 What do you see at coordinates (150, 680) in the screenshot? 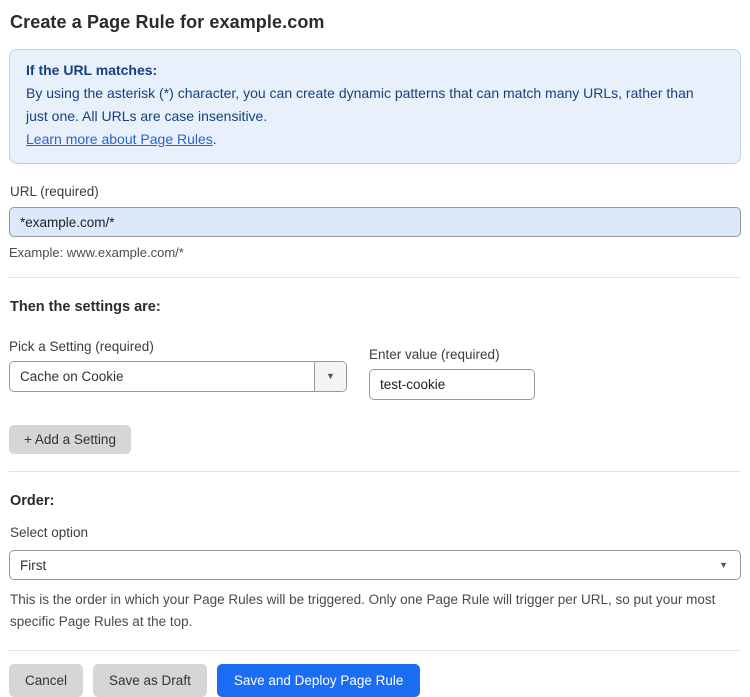
I see `save-as-draft-button: Save as Draft` at bounding box center [150, 680].